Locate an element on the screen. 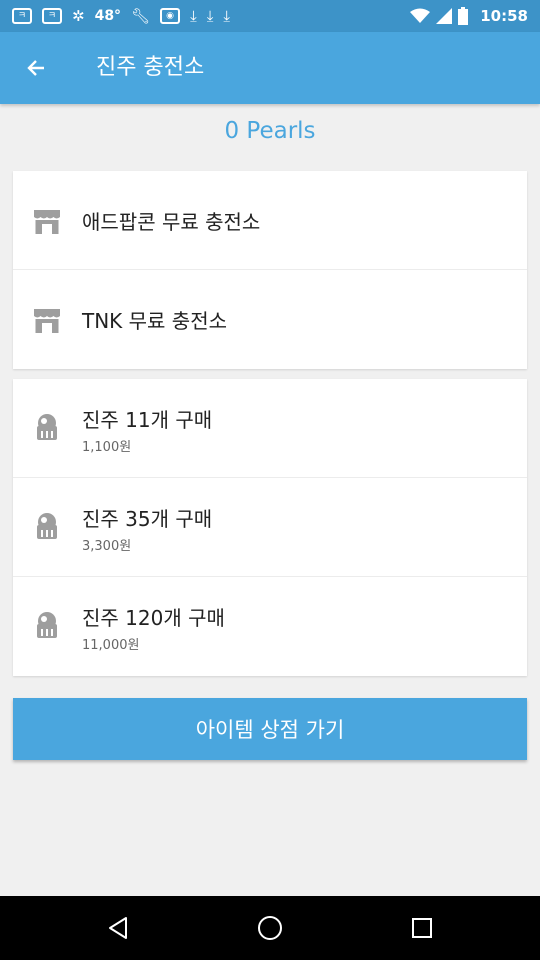 The height and width of the screenshot is (960, 540). square-recents-icon is located at coordinates (422, 928).